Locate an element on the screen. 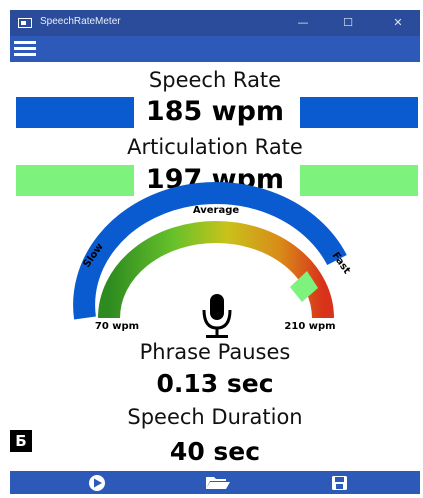  bottom-toolbar is located at coordinates (215, 482).